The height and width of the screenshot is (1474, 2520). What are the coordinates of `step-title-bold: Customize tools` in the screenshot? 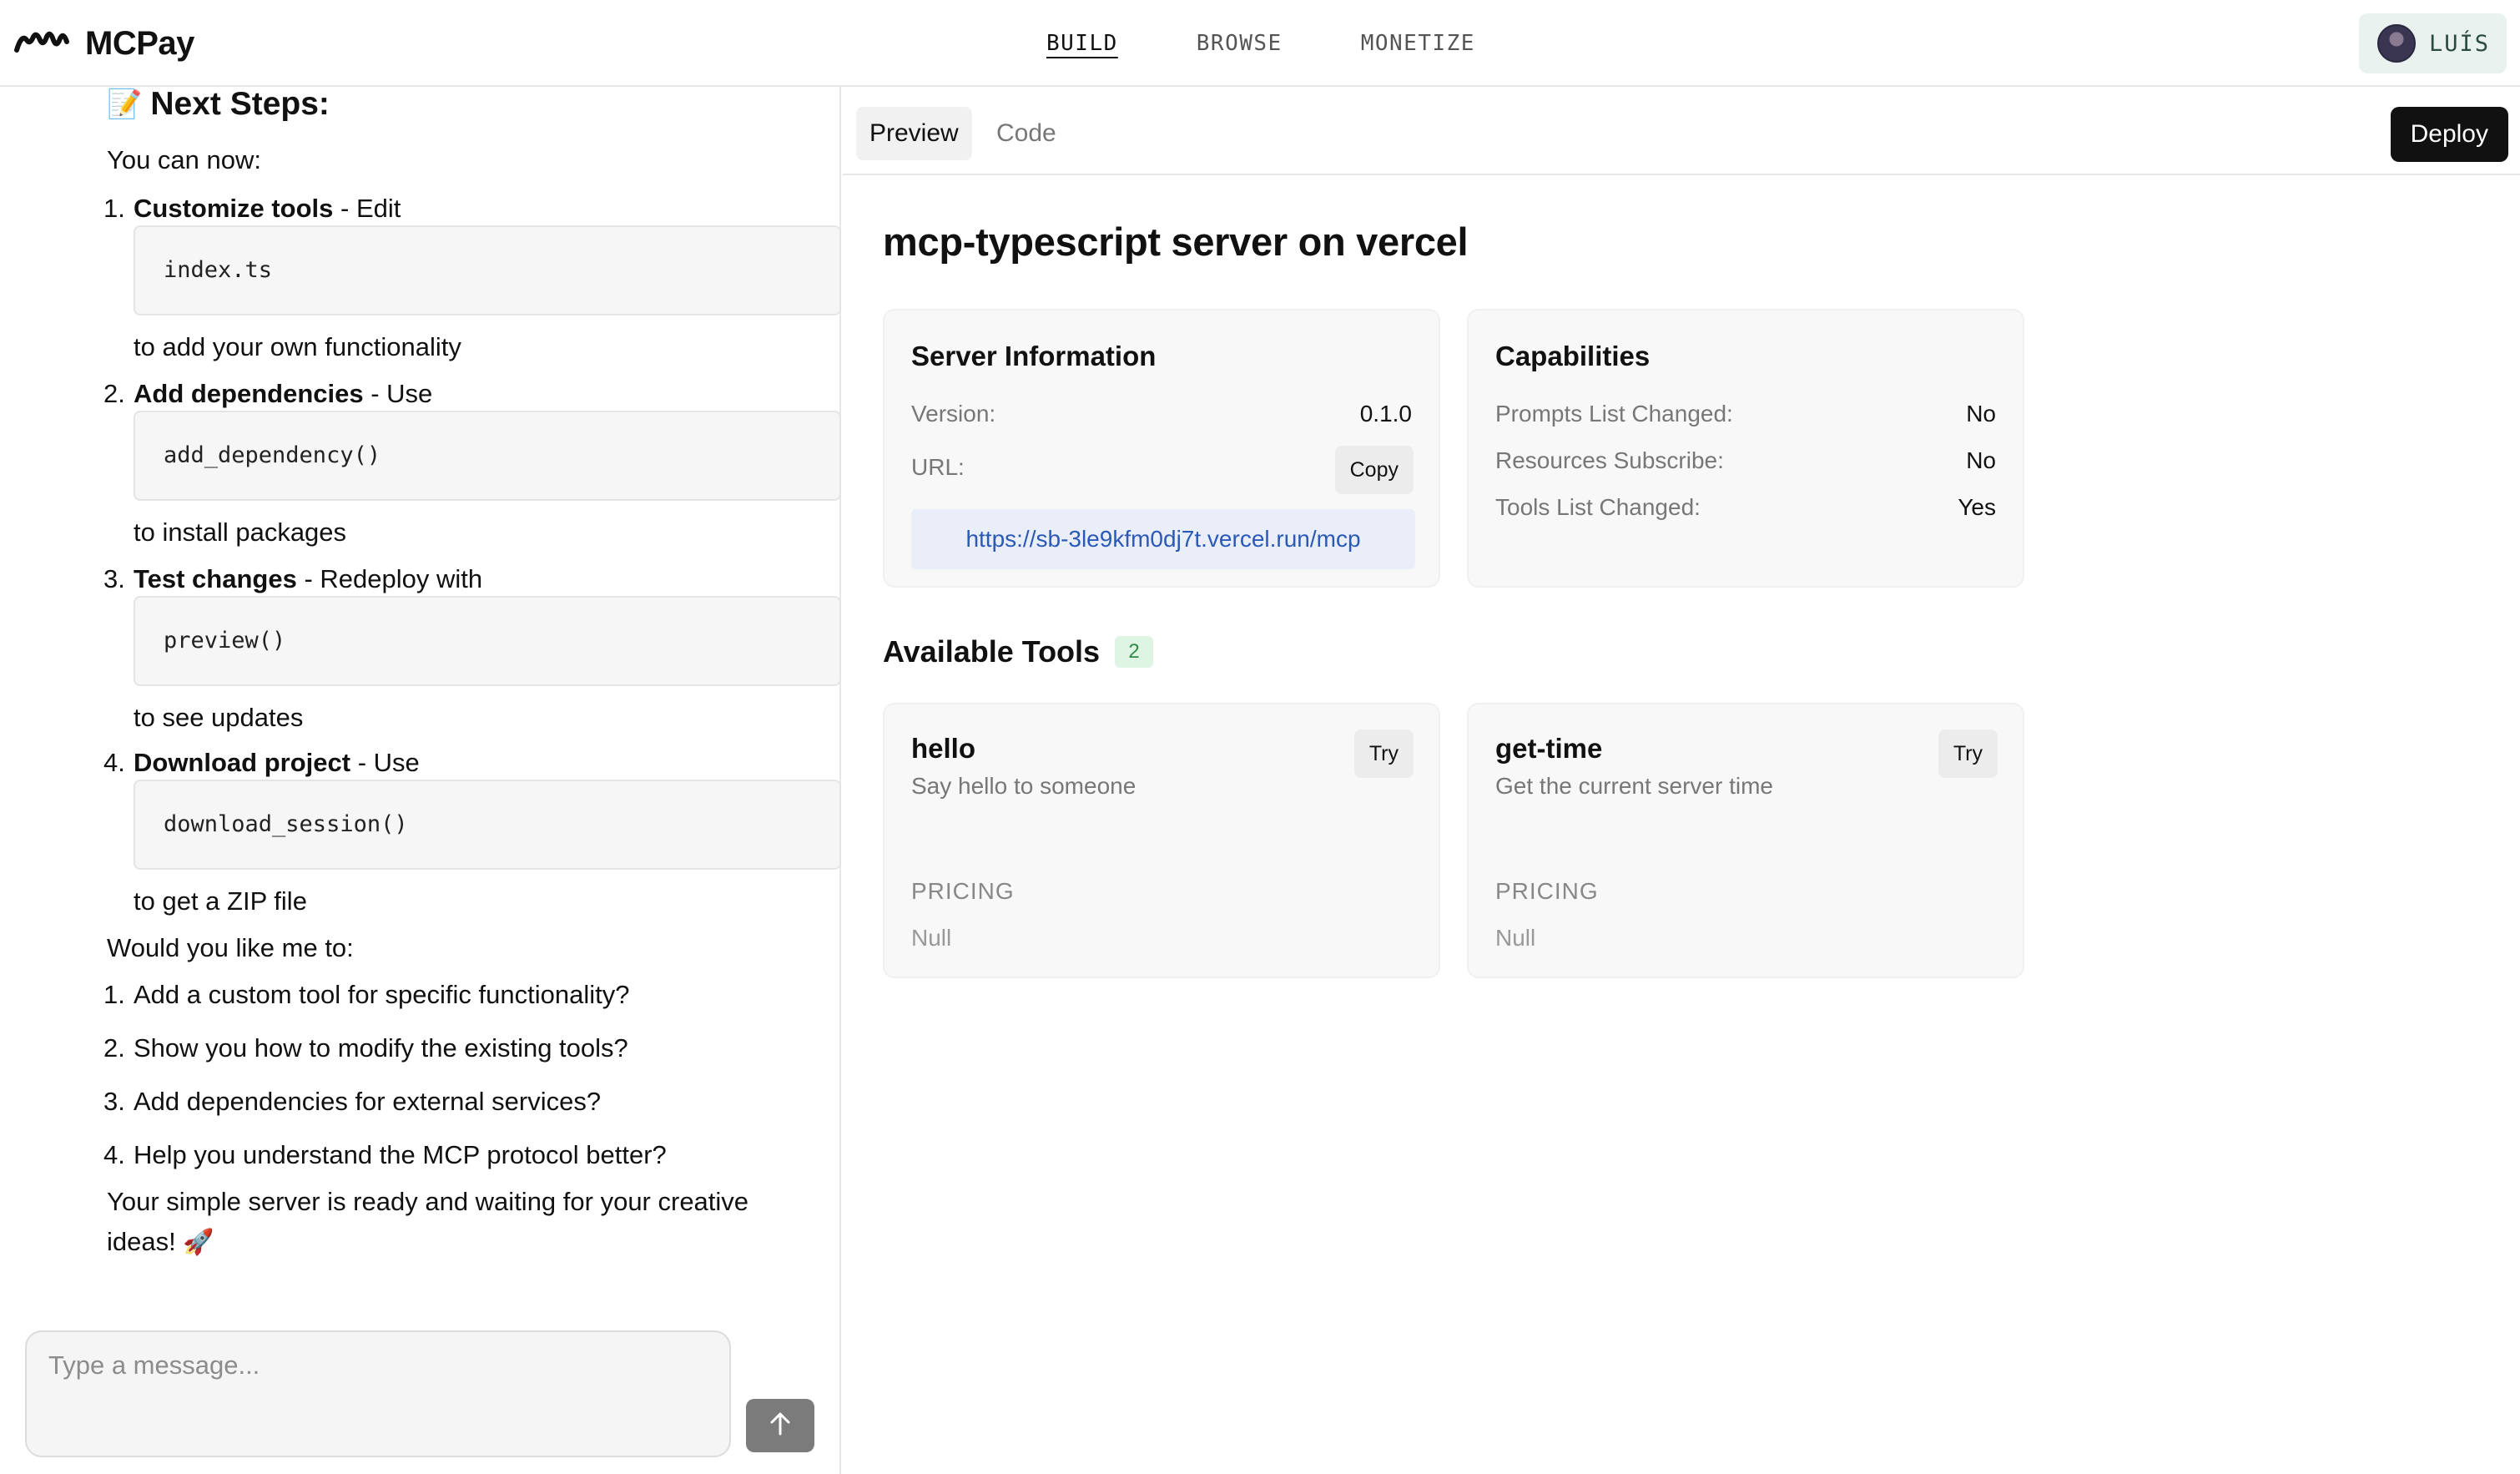 It's located at (234, 208).